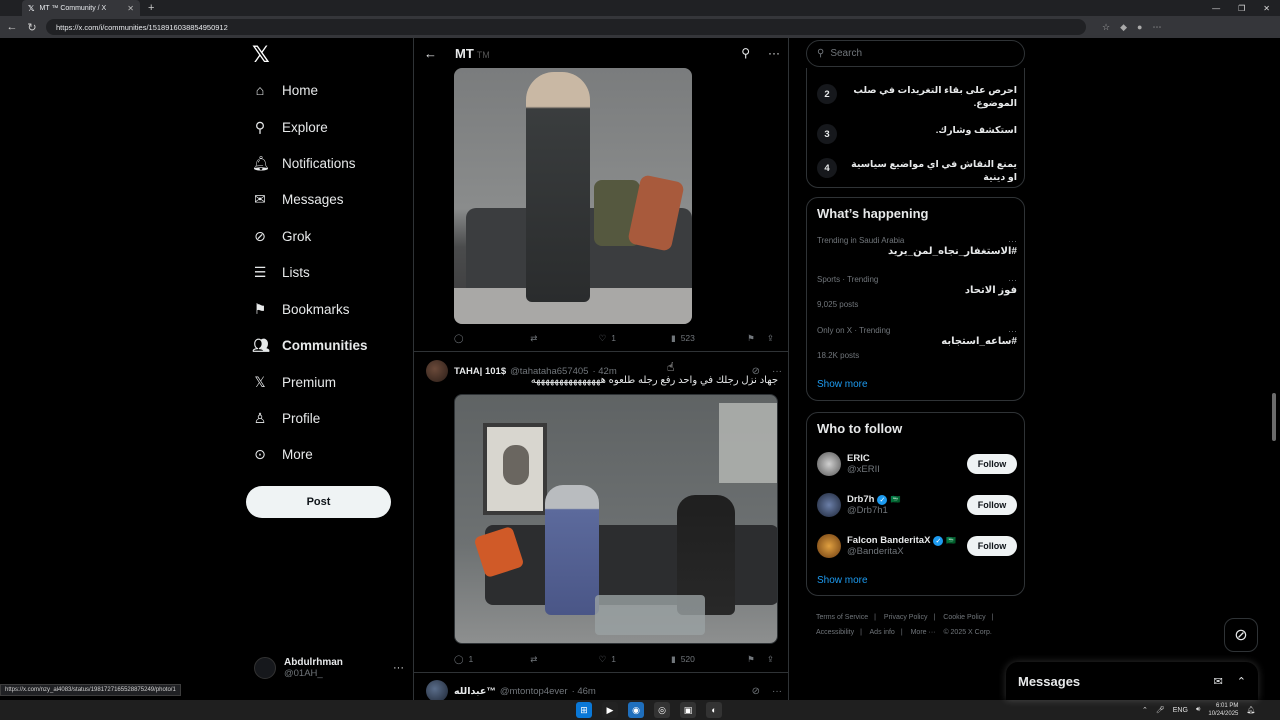 The image size is (1280, 720). What do you see at coordinates (709, 338) in the screenshot?
I see `views-button: ▮ 523` at bounding box center [709, 338].